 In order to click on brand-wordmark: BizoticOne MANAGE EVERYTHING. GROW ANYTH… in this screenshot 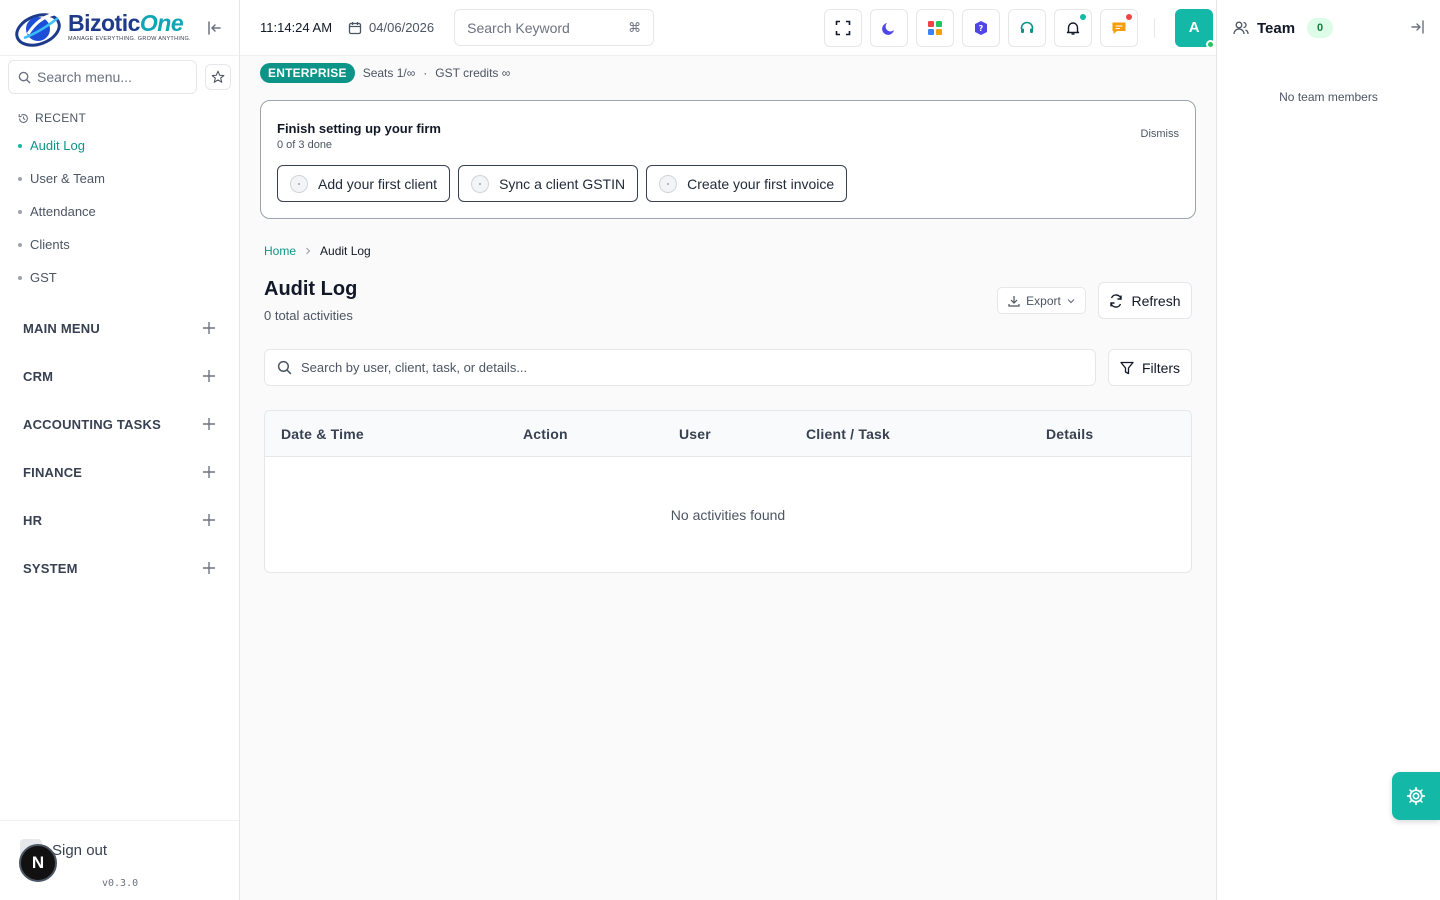, I will do `click(129, 27)`.